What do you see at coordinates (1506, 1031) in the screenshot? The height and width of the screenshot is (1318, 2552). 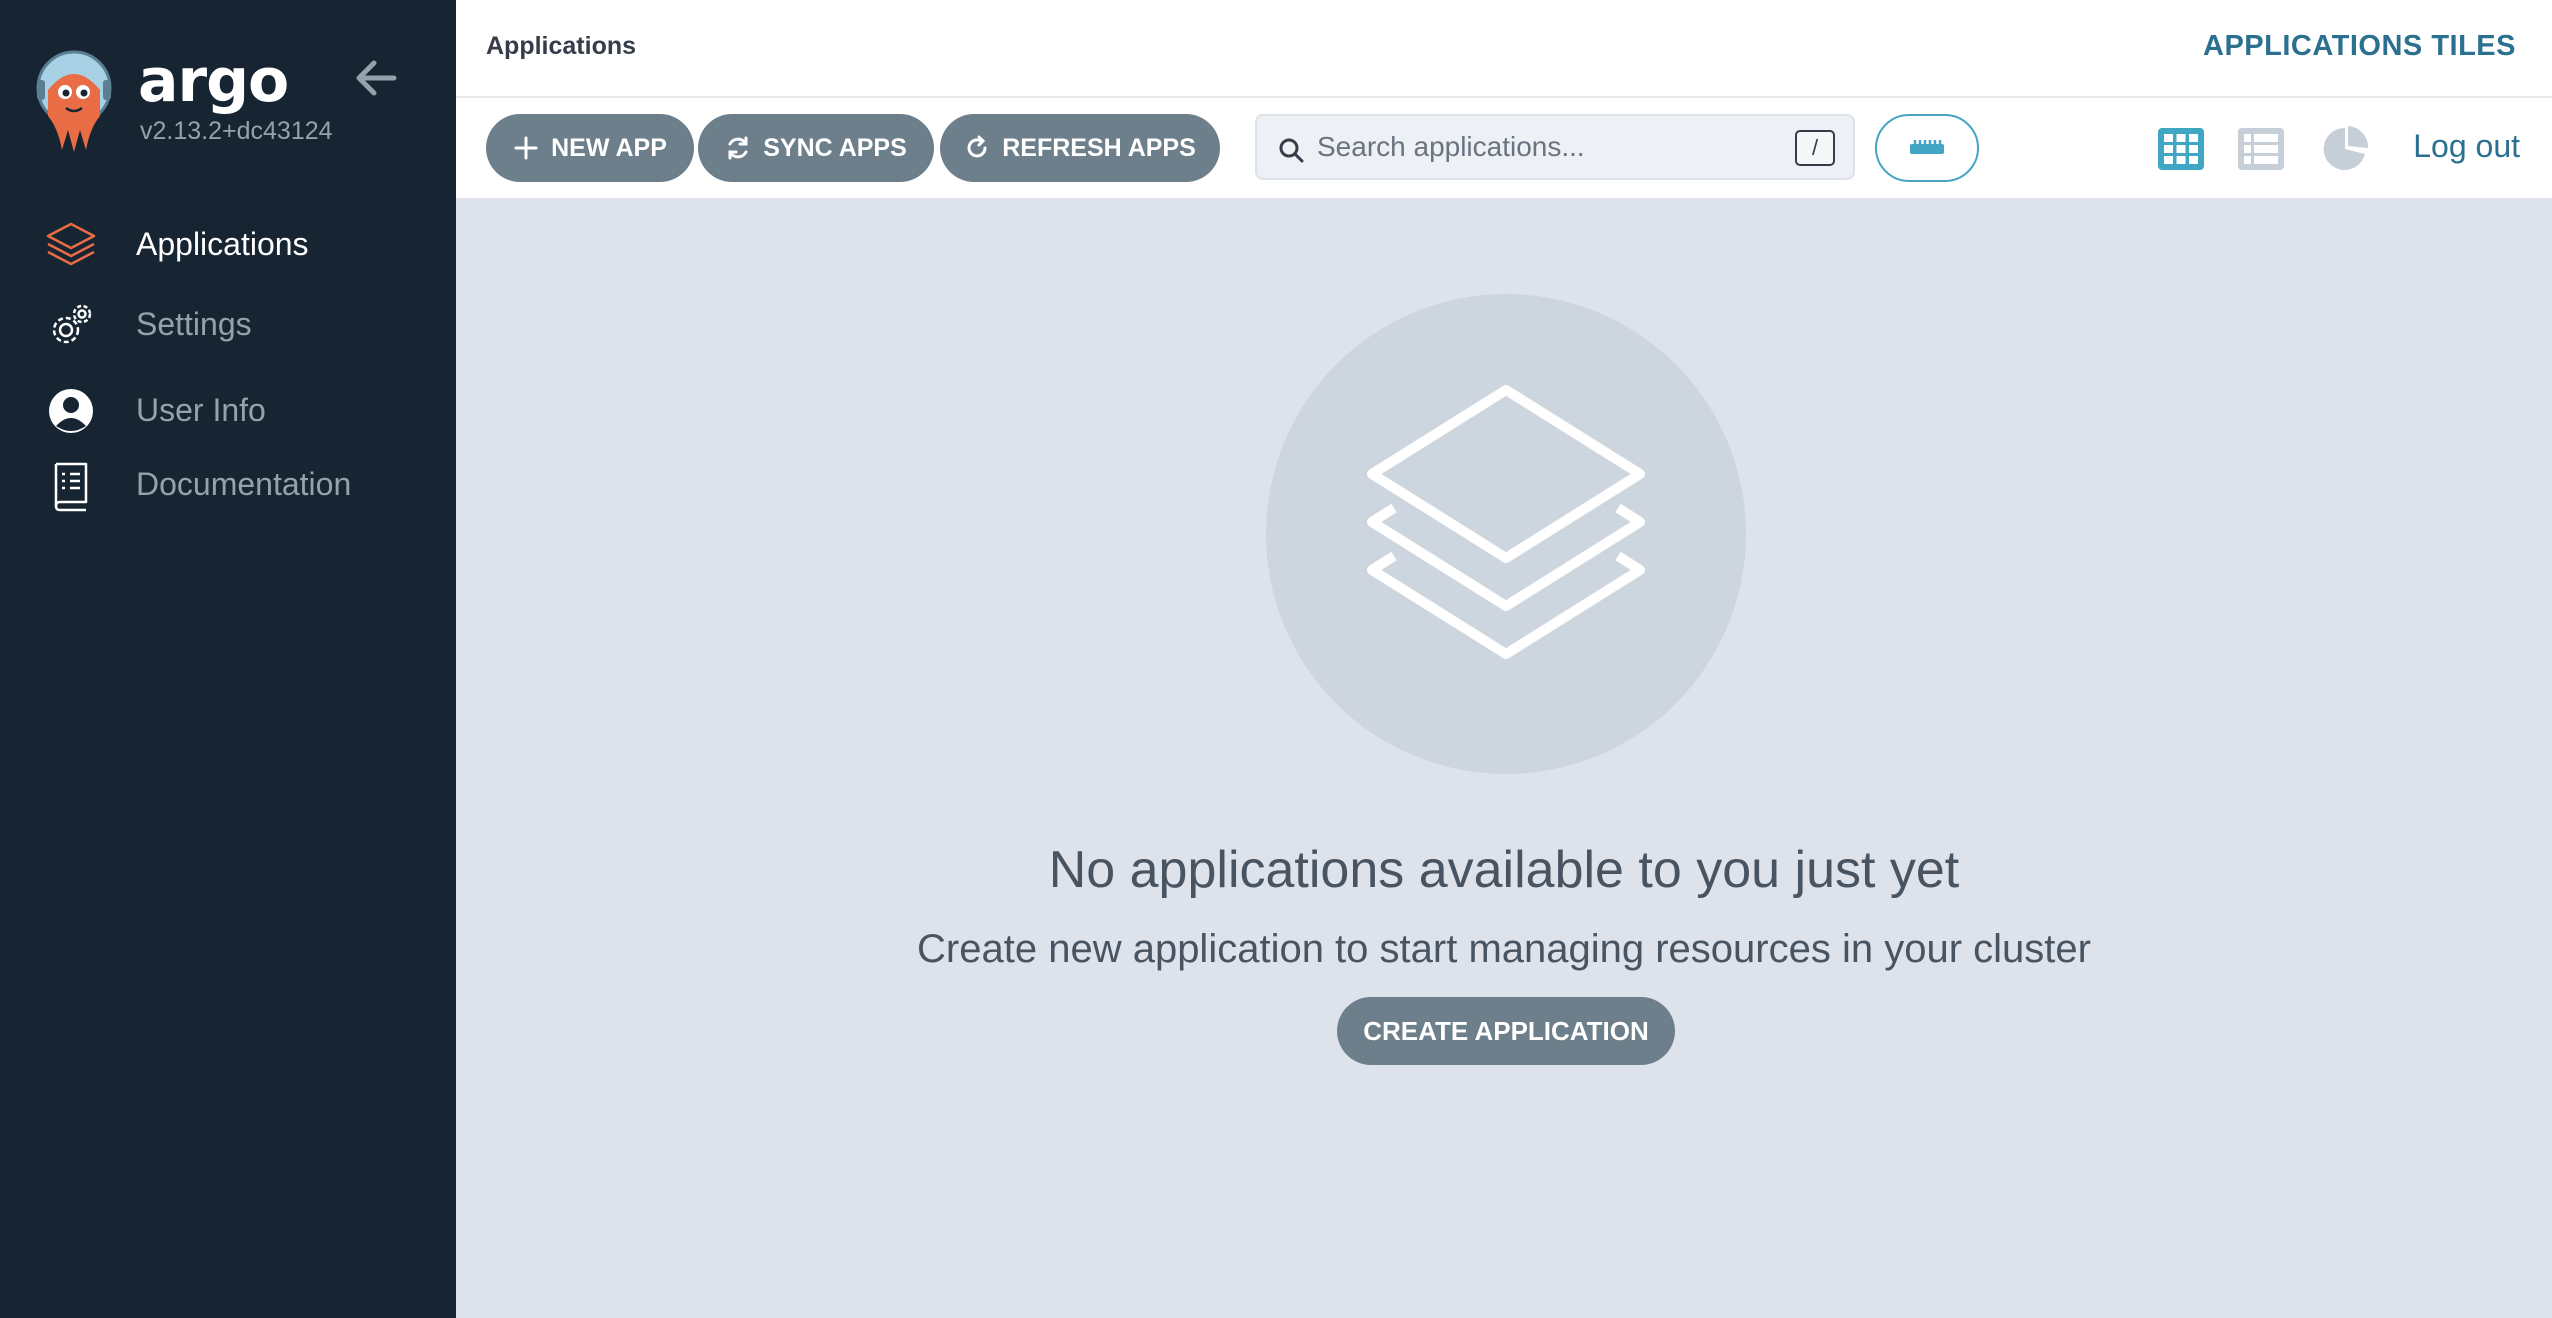 I see `create-application-button: CREATE APPLICATION` at bounding box center [1506, 1031].